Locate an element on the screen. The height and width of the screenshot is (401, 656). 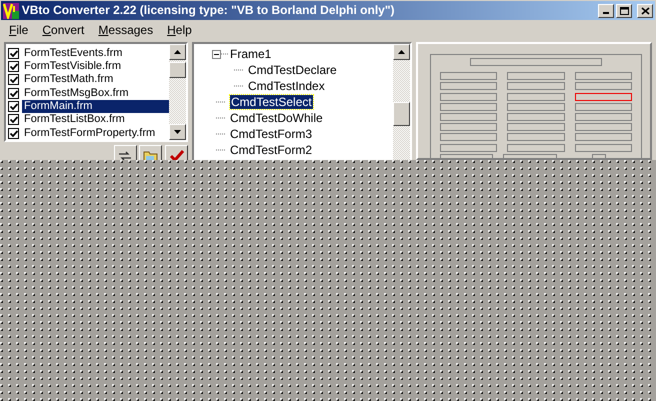
scroll-down-button is located at coordinates (177, 132).